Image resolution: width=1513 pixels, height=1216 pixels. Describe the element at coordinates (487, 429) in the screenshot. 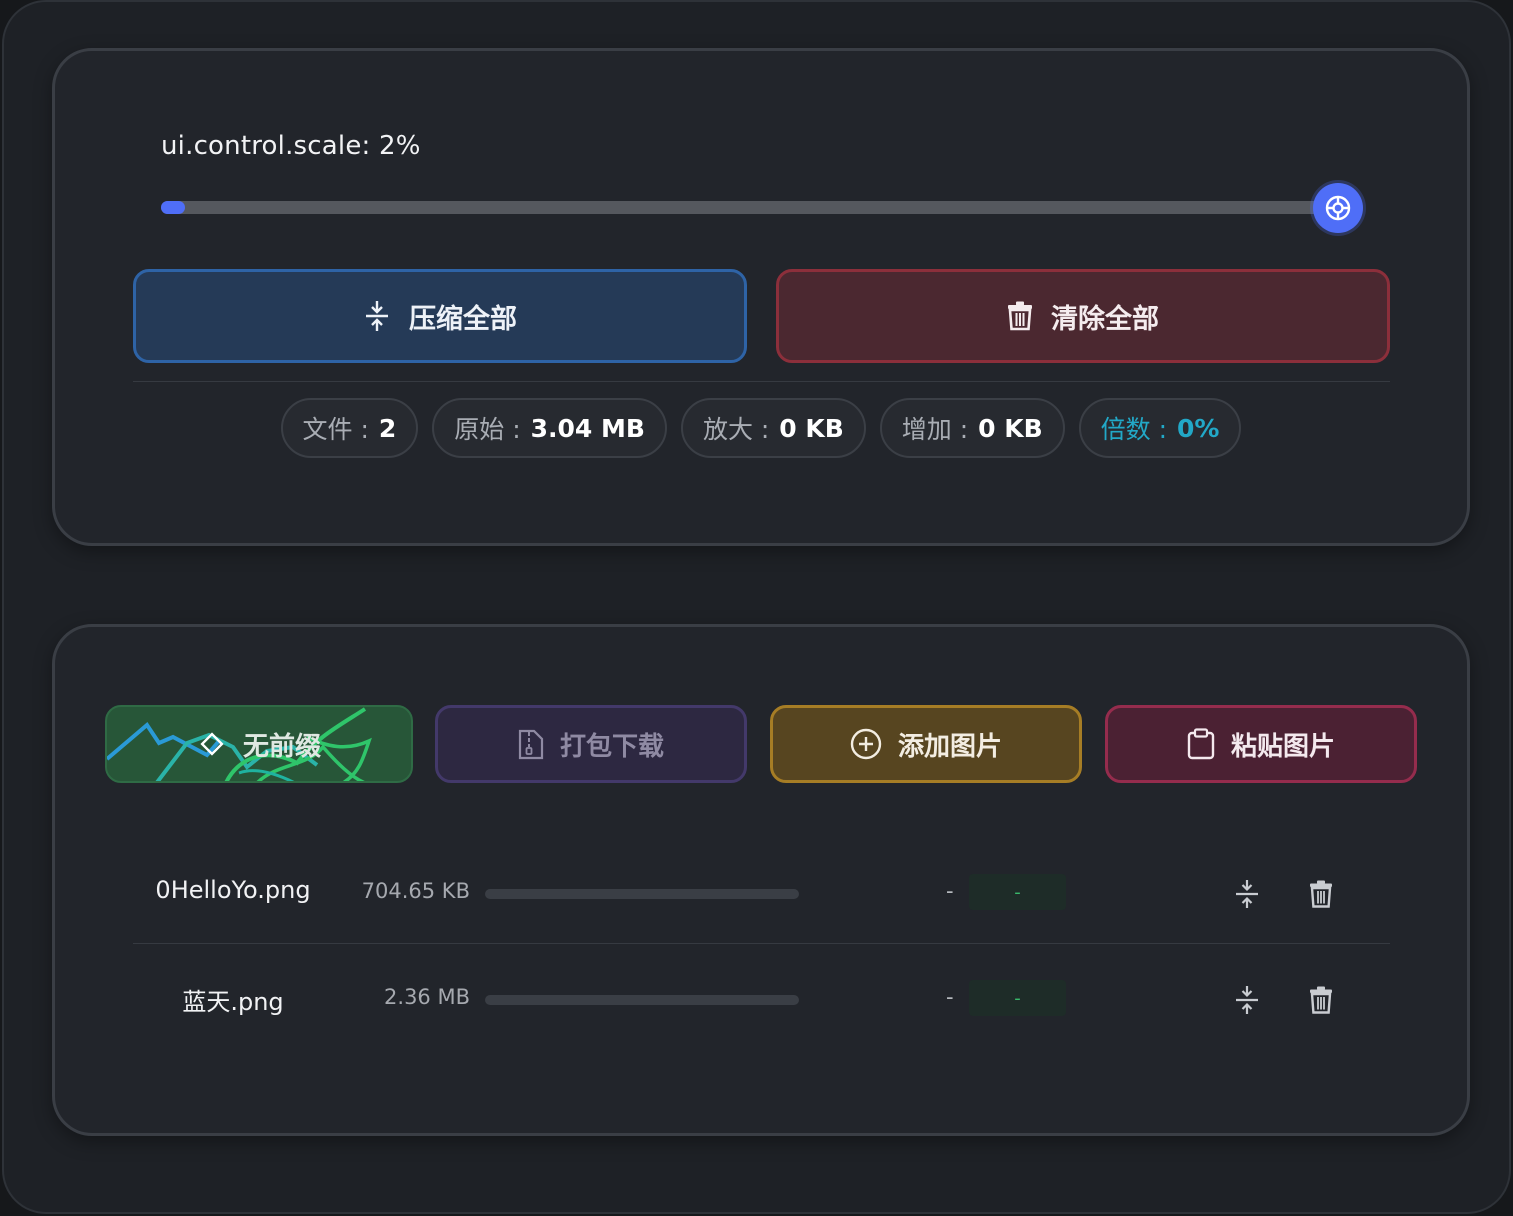

I see `stat-original-label: 原始 :` at that location.